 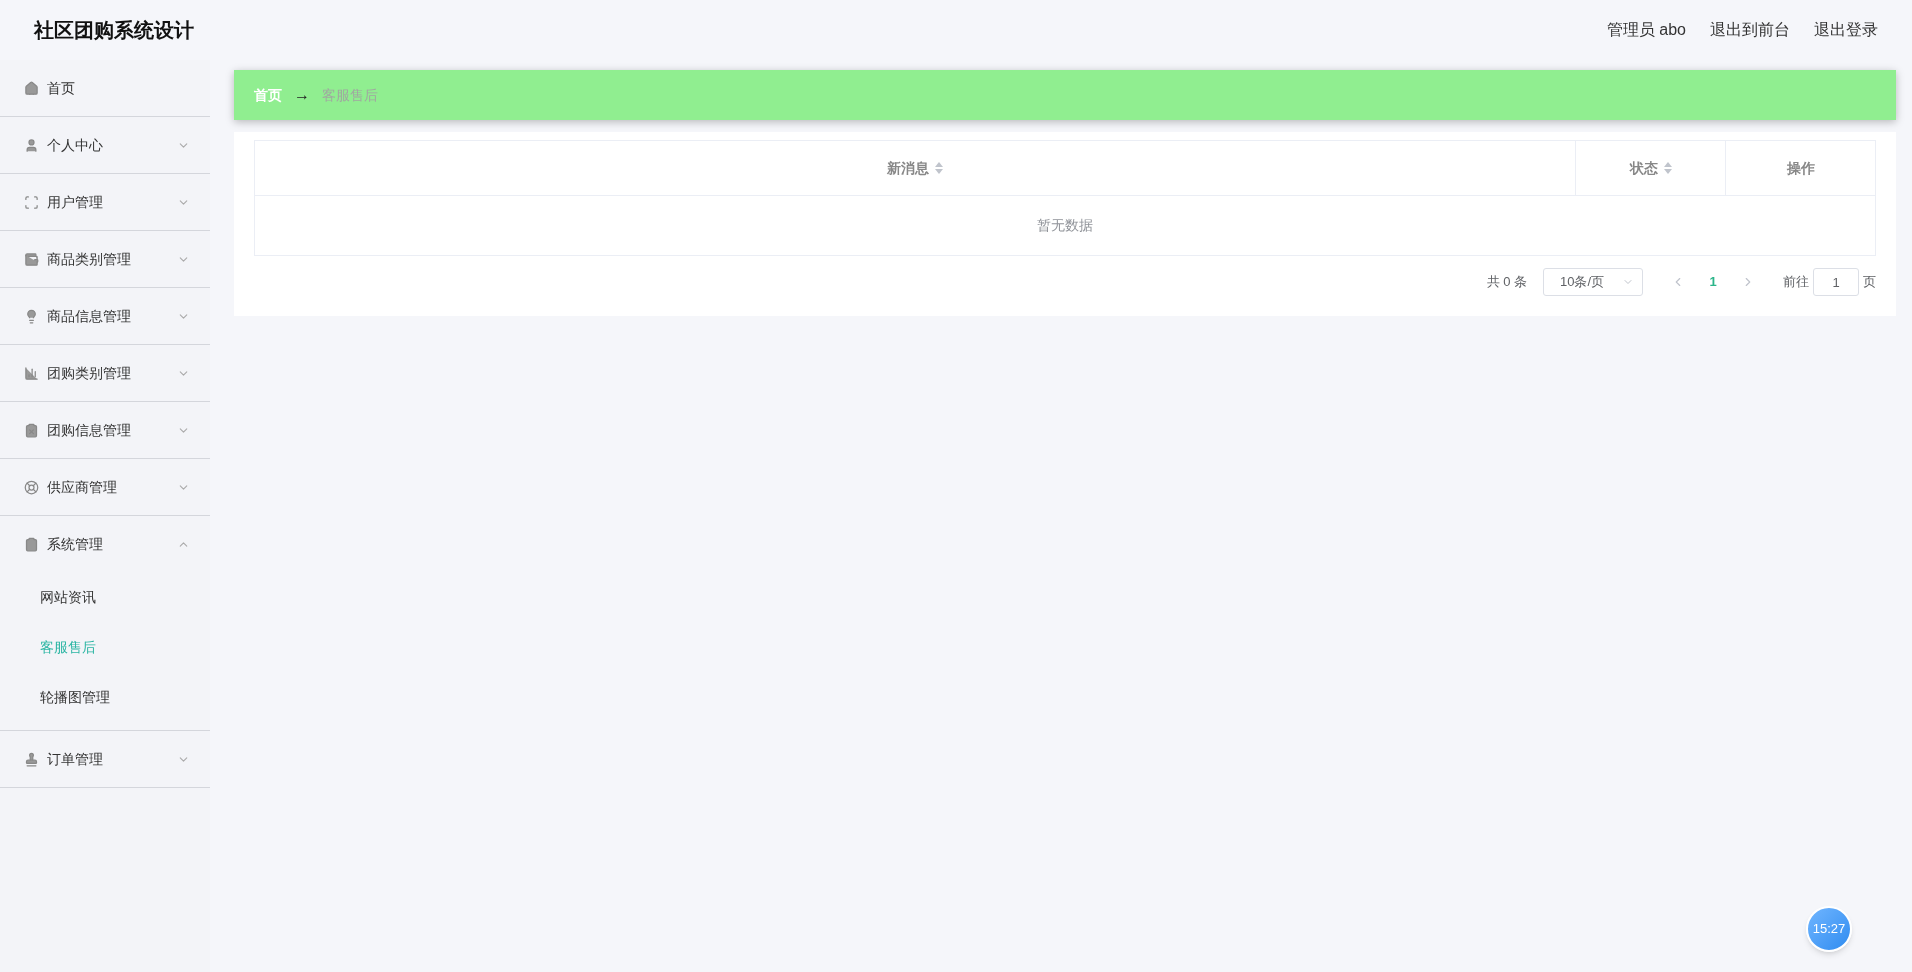 What do you see at coordinates (105, 259) in the screenshot?
I see `sidebar-item: 商品类别管理` at bounding box center [105, 259].